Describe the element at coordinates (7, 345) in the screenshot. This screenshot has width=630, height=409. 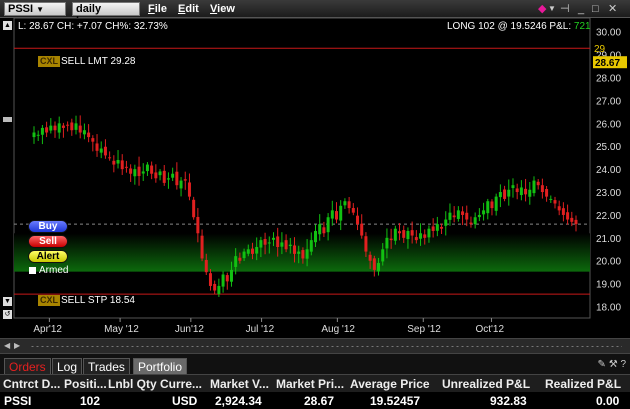
I see `scroll-left-icon: ◀` at that location.